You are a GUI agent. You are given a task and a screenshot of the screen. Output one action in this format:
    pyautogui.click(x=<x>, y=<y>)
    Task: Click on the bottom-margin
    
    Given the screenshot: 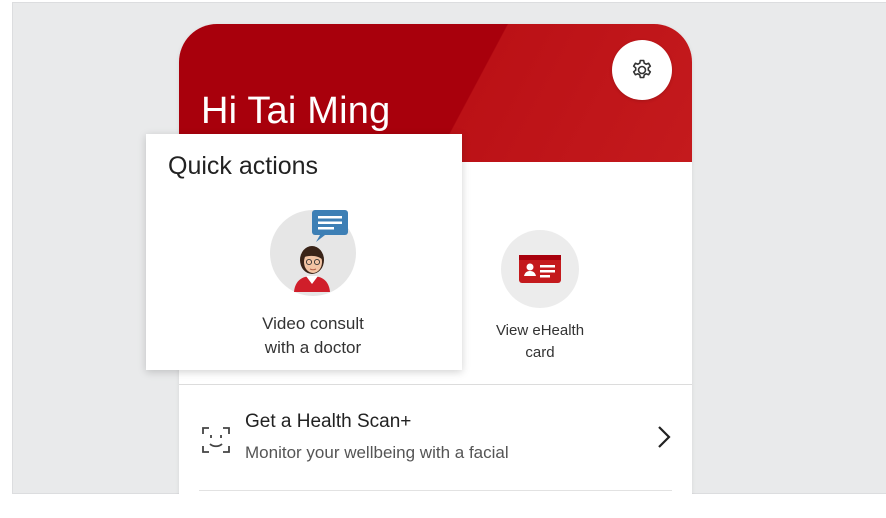 What is the action you would take?
    pyautogui.click(x=443, y=506)
    